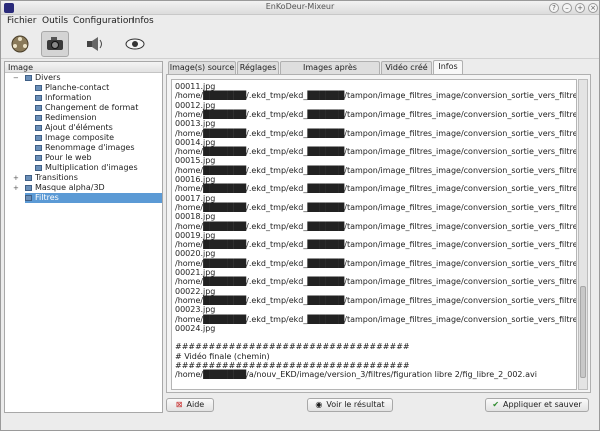 Image resolution: width=600 pixels, height=431 pixels. What do you see at coordinates (21, 21) in the screenshot?
I see `menu-fichier: Fichier` at bounding box center [21, 21].